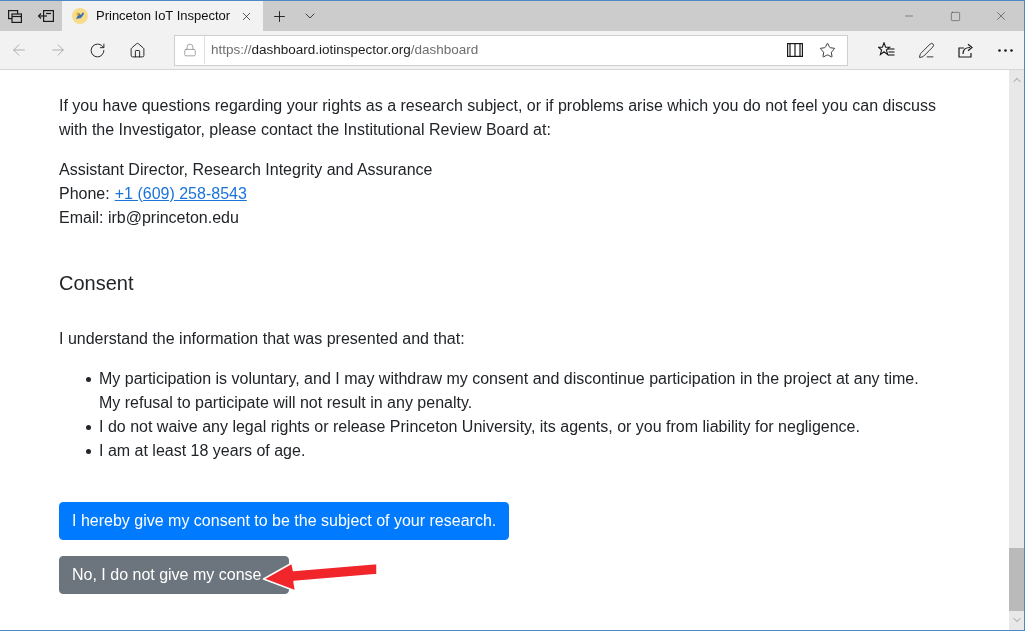 The image size is (1025, 631). Describe the element at coordinates (511, 50) in the screenshot. I see `address-bar: https://dashboard.iotinspector.org/dashboard` at that location.